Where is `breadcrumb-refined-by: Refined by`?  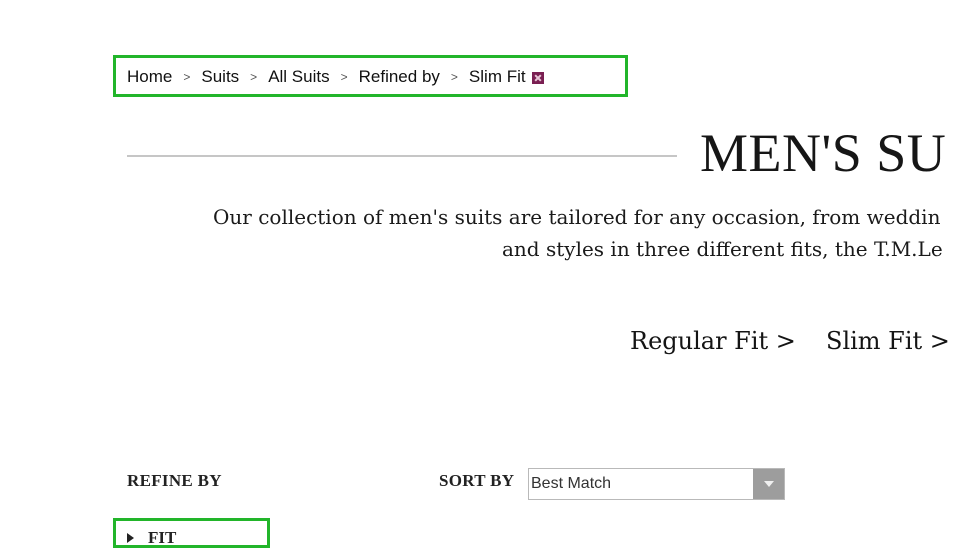
breadcrumb-refined-by: Refined by is located at coordinates (399, 76).